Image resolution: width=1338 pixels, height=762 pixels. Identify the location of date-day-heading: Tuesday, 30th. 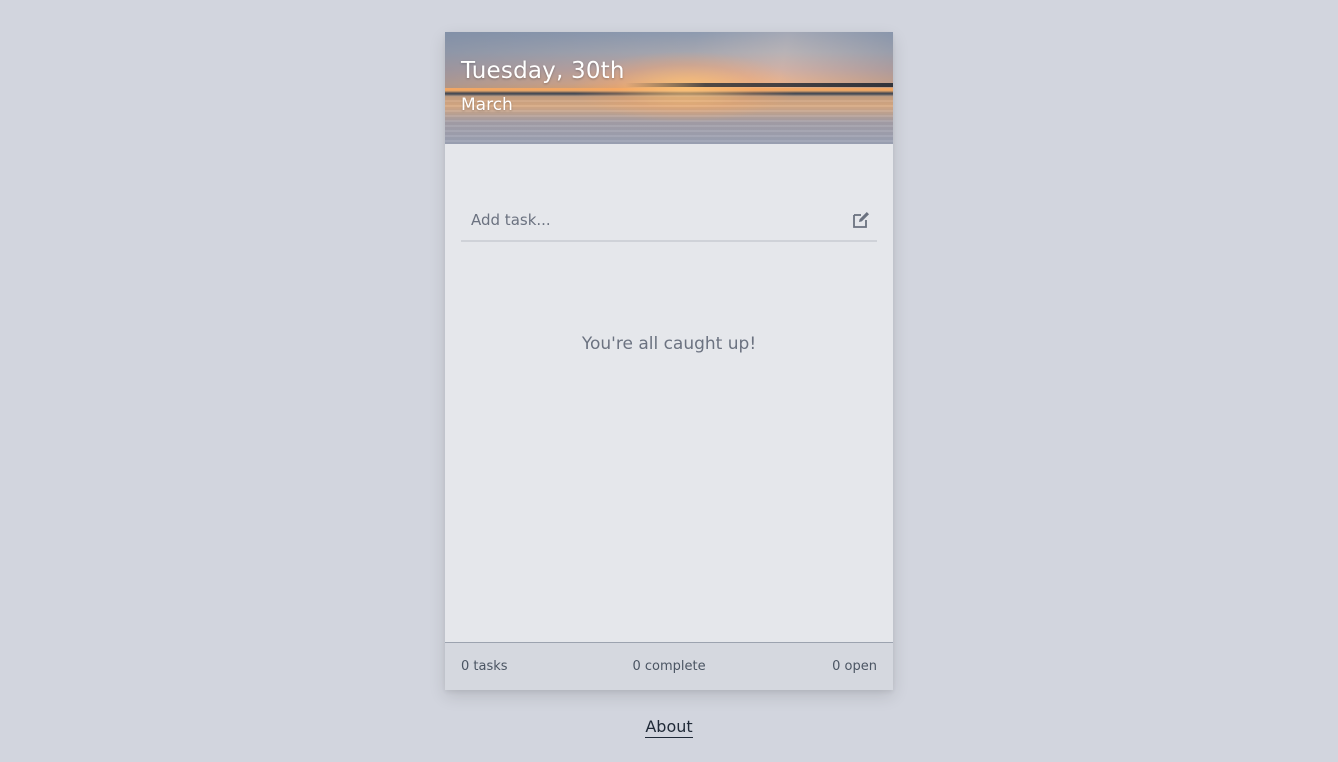
(543, 71).